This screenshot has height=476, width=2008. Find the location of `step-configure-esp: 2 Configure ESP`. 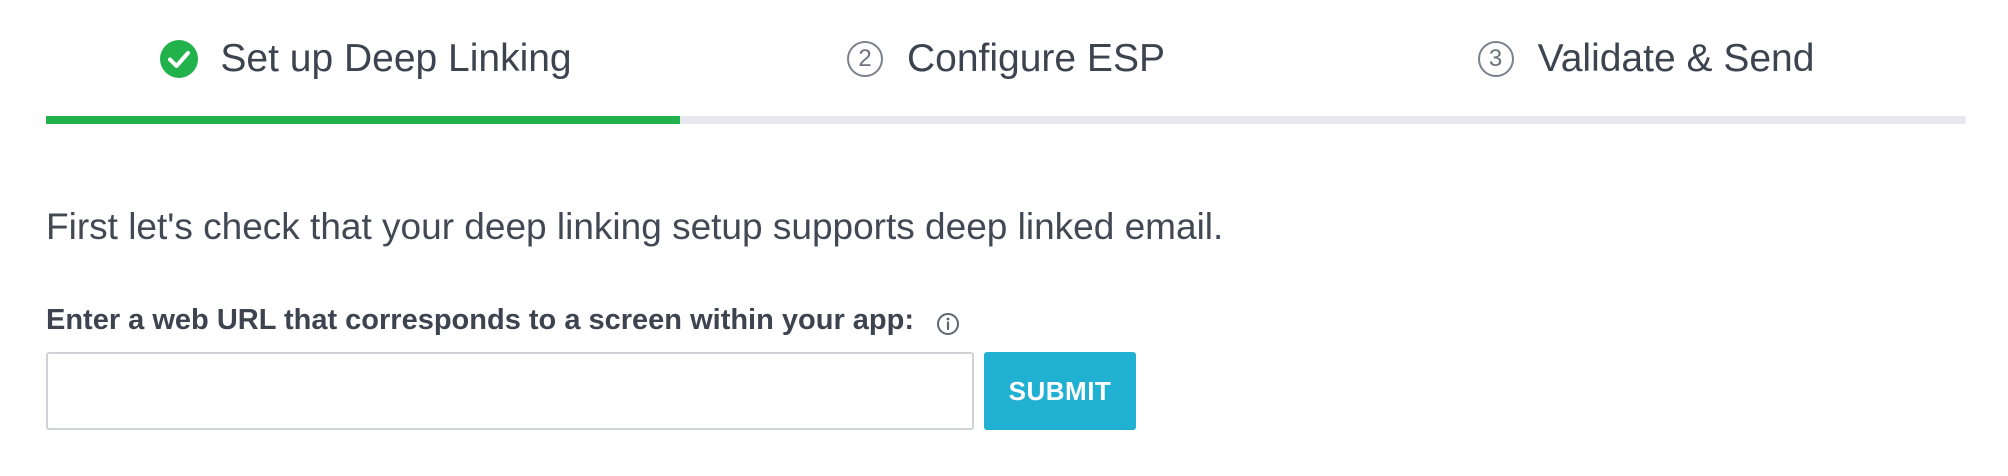

step-configure-esp: 2 Configure ESP is located at coordinates (1006, 59).